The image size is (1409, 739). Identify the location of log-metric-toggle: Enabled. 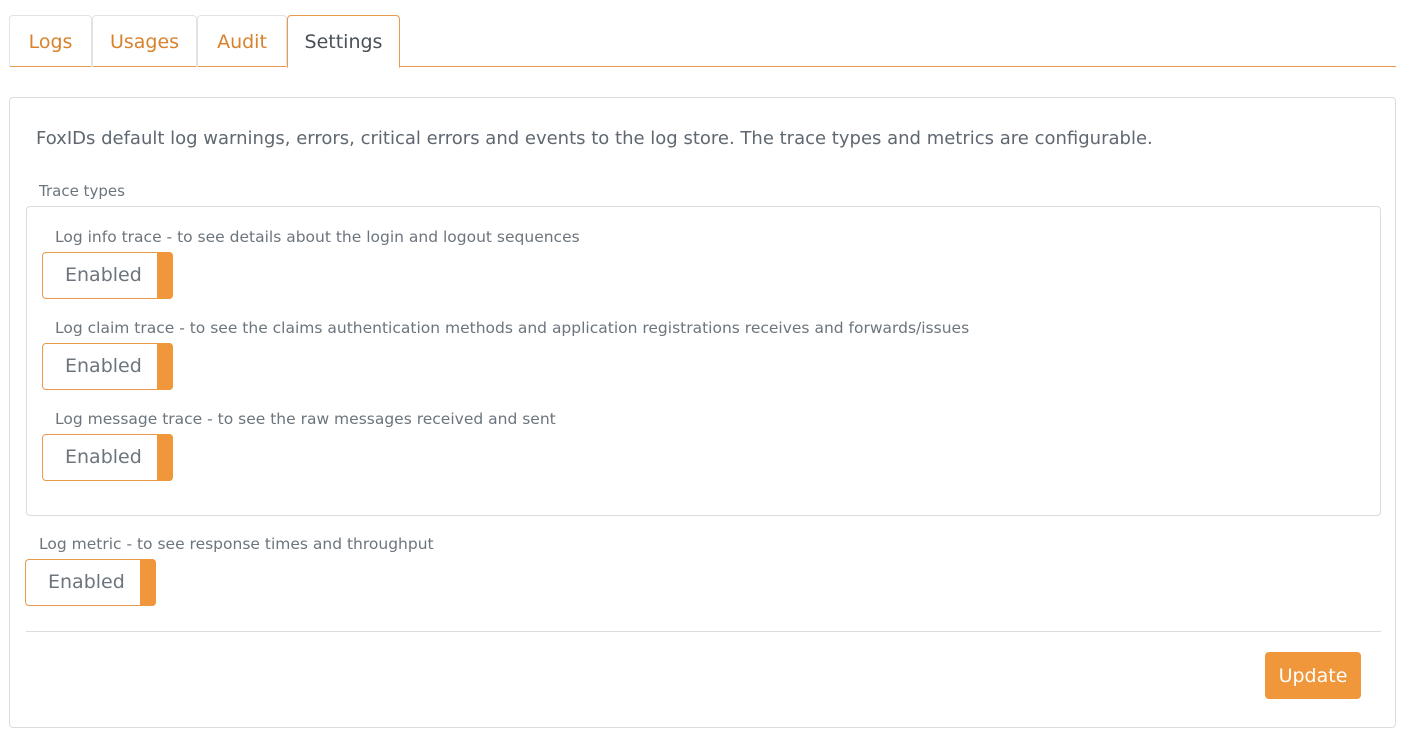
(90, 582).